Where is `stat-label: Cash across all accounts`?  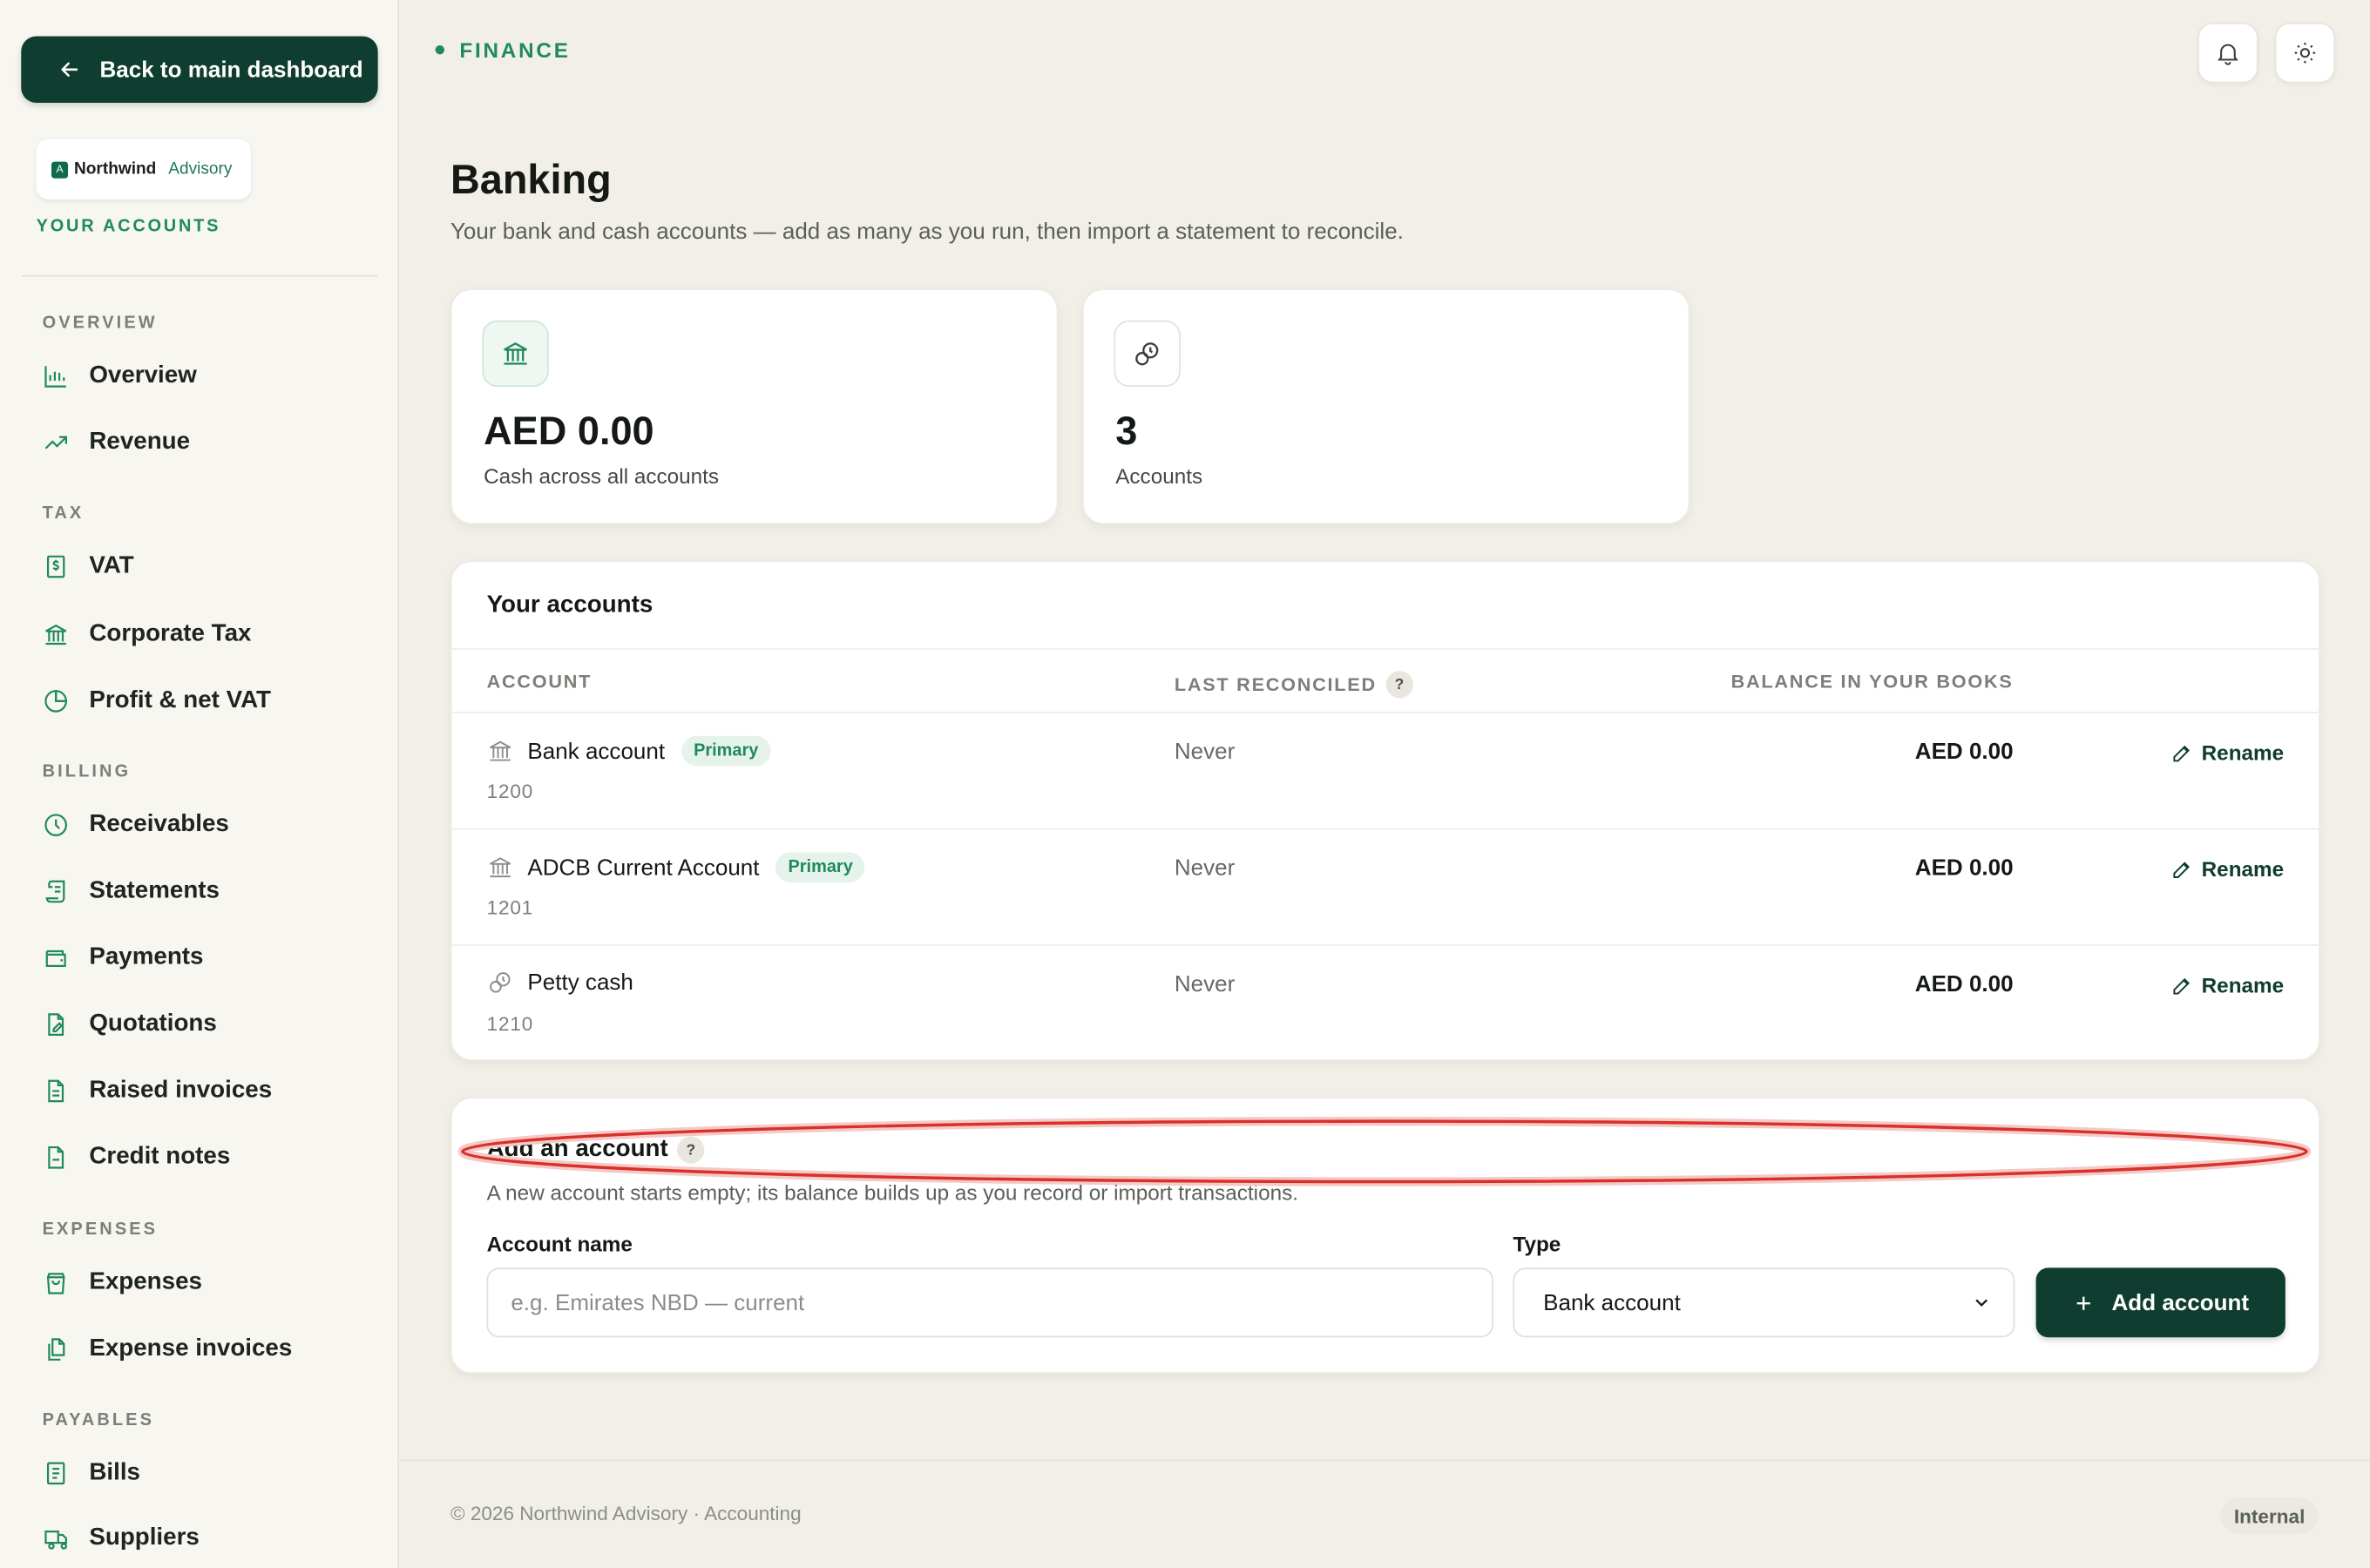
stat-label: Cash across all accounts is located at coordinates (602, 476).